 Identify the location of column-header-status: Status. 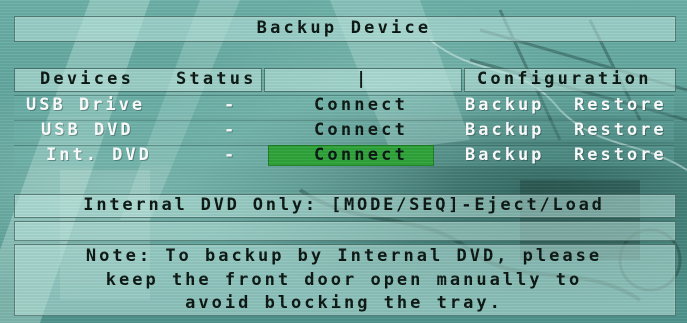
(216, 79).